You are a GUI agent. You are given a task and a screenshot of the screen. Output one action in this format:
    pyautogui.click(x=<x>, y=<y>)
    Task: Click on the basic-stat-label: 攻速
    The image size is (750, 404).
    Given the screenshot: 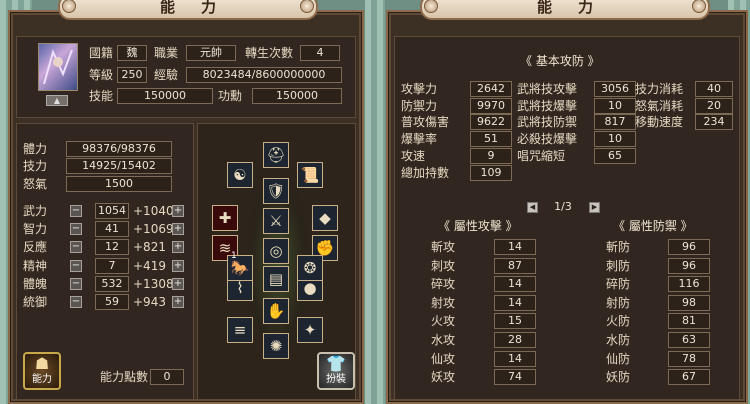 What is the action you would take?
    pyautogui.click(x=413, y=155)
    